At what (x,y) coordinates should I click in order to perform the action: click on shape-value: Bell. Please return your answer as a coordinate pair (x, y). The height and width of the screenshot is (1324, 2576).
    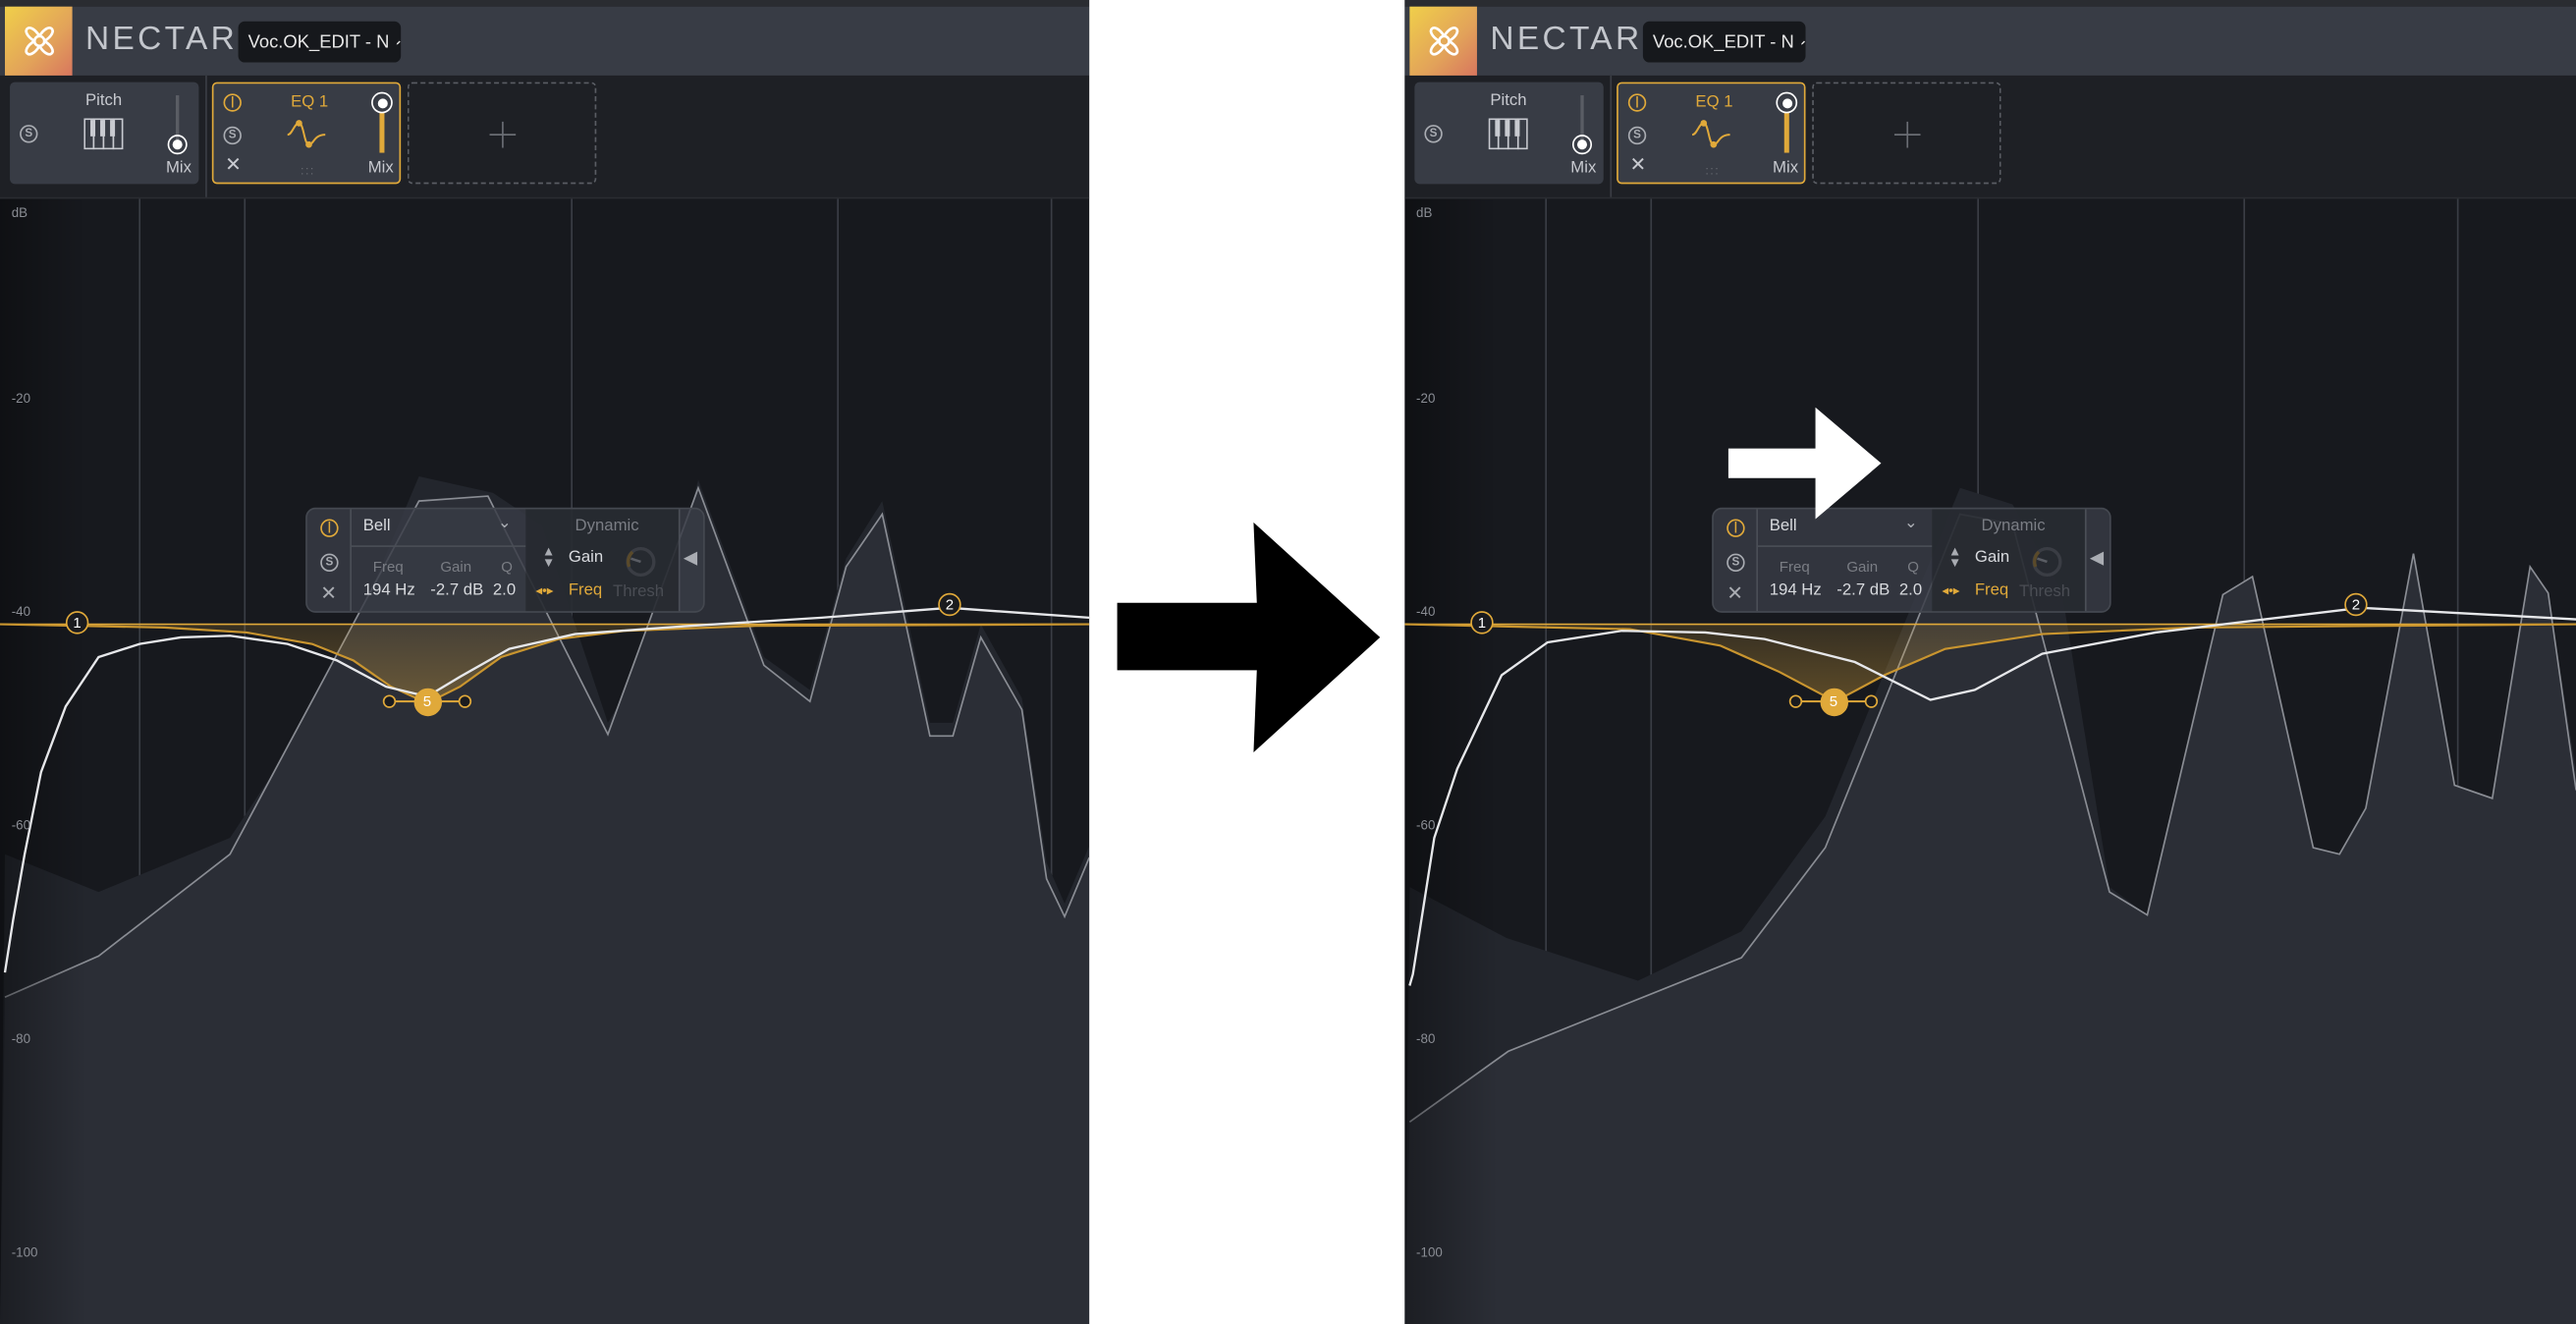
    Looking at the image, I should click on (377, 526).